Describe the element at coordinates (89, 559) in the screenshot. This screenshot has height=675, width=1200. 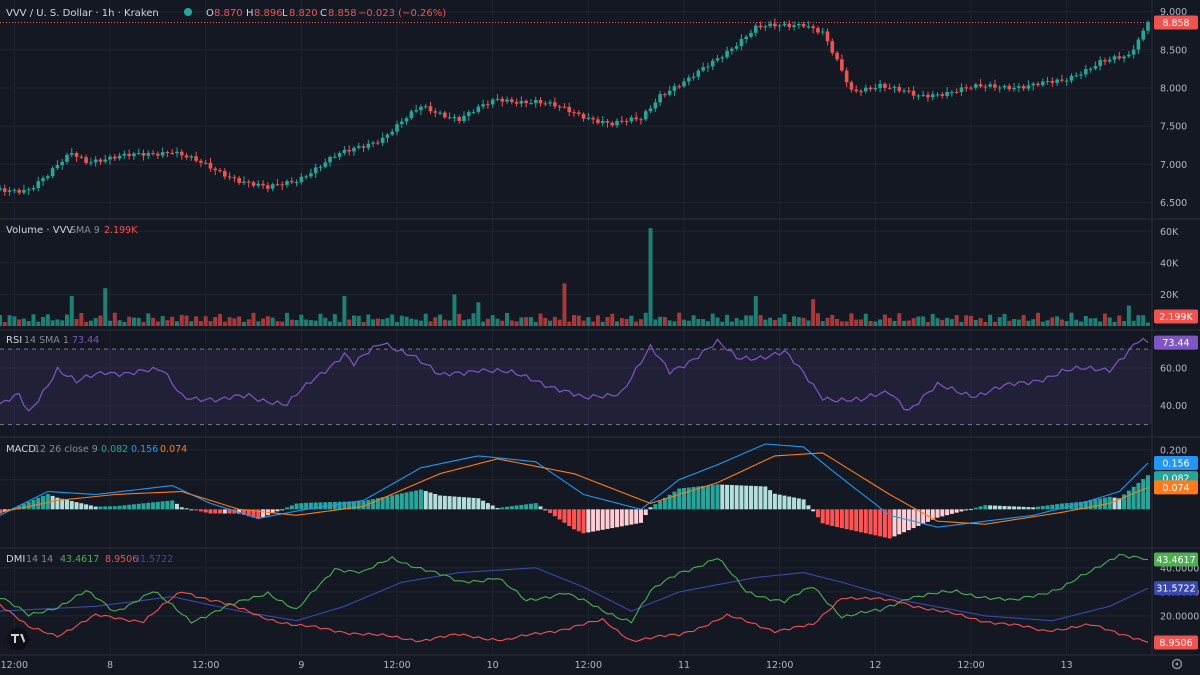
I see `dmi-legend: DMI 14 14 43.4617 8.9506 31.5722` at that location.